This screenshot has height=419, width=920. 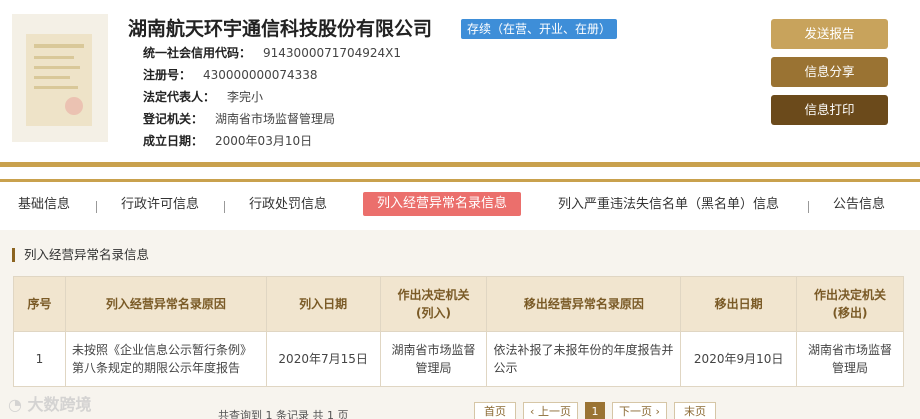 What do you see at coordinates (550, 410) in the screenshot?
I see `prev-page-button: ‹ 上一页` at bounding box center [550, 410].